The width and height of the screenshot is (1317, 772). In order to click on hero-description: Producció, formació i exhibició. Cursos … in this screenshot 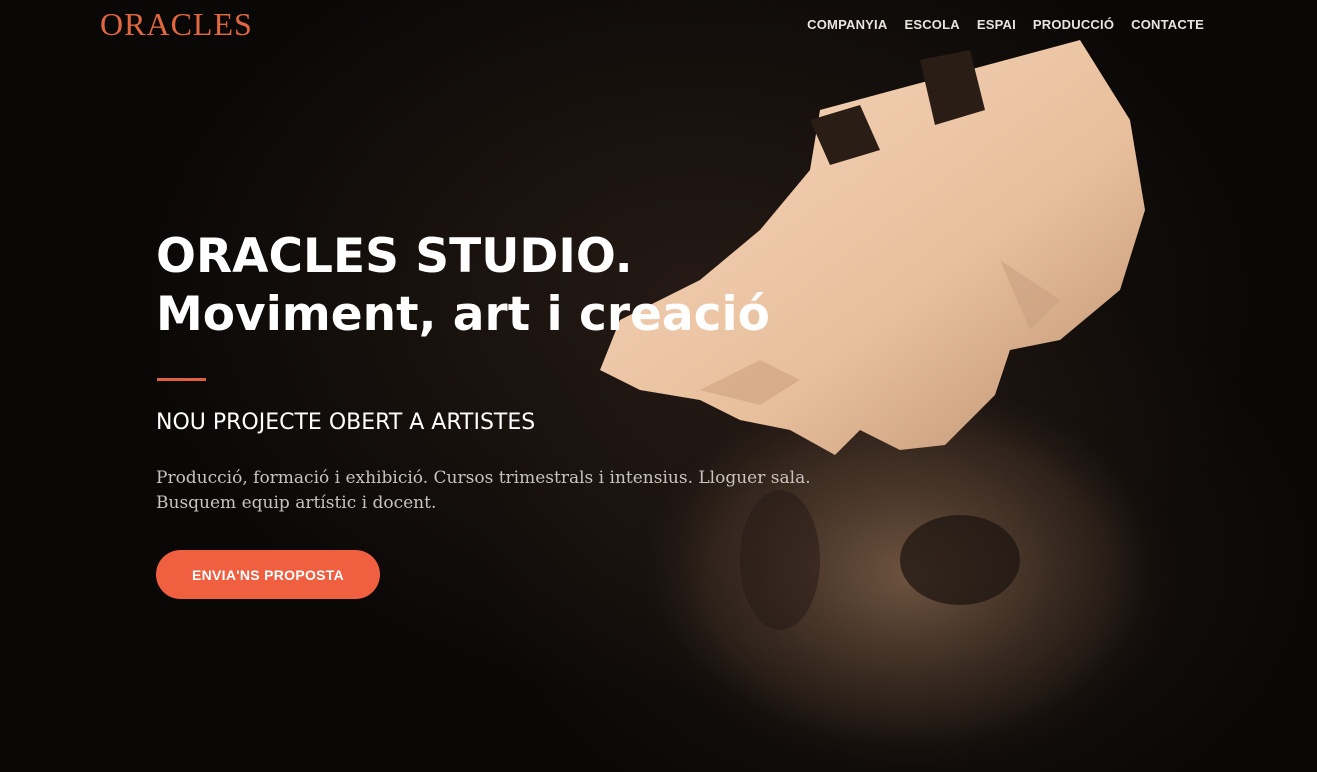, I will do `click(516, 491)`.